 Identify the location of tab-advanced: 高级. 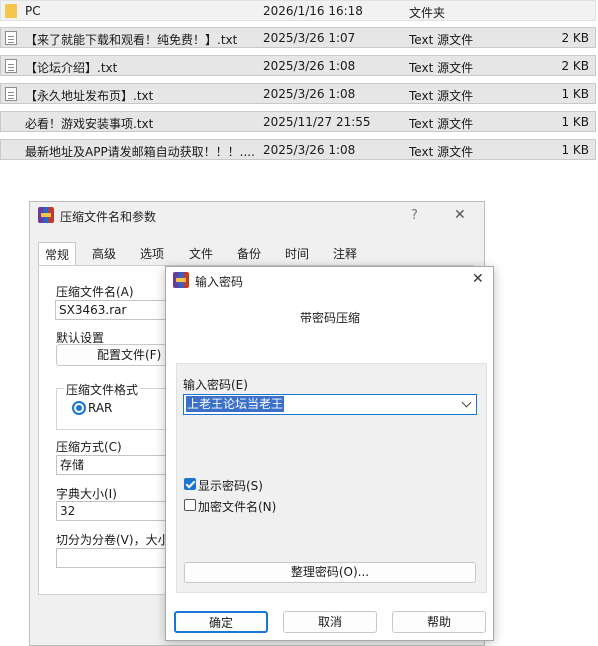
(104, 254).